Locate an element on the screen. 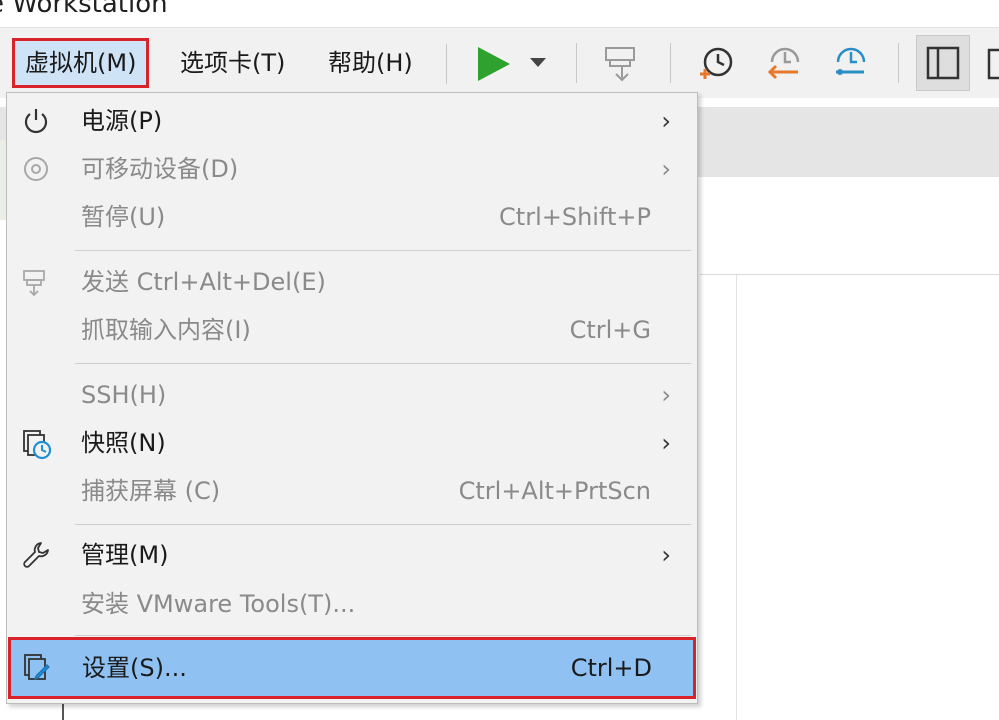  menu-item-snapshot: 快照(N) › is located at coordinates (351, 443).